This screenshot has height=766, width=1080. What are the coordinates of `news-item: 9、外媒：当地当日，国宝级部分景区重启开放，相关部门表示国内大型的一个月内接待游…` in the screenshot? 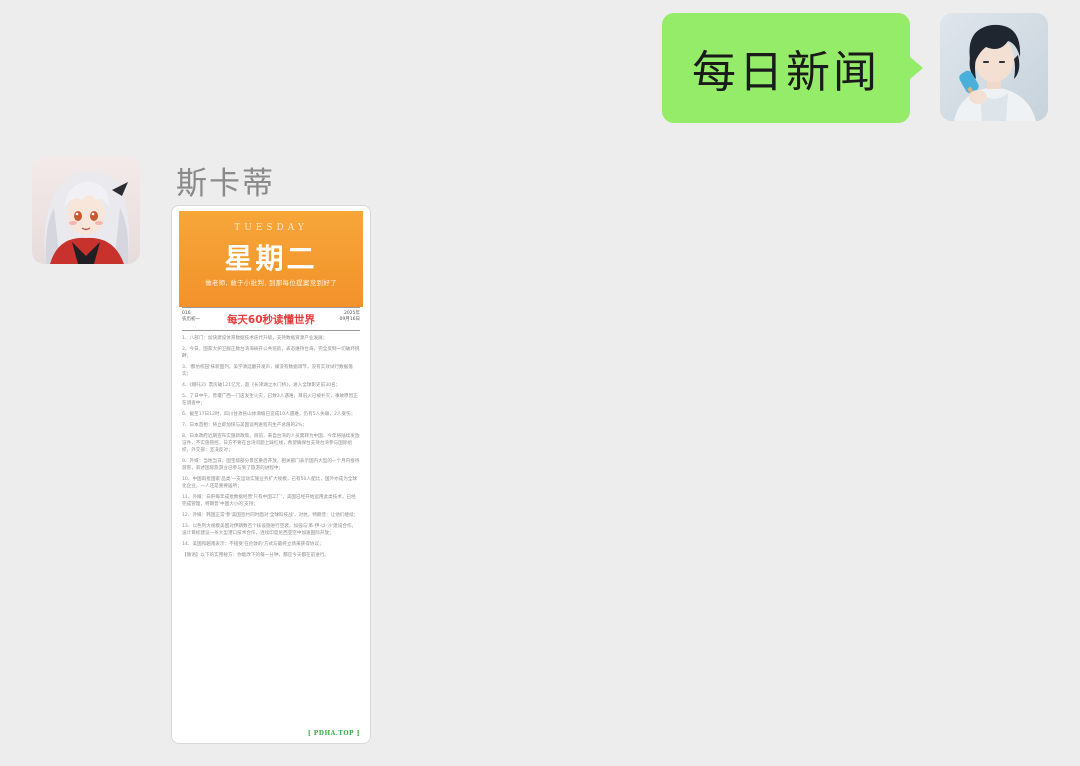 It's located at (271, 465).